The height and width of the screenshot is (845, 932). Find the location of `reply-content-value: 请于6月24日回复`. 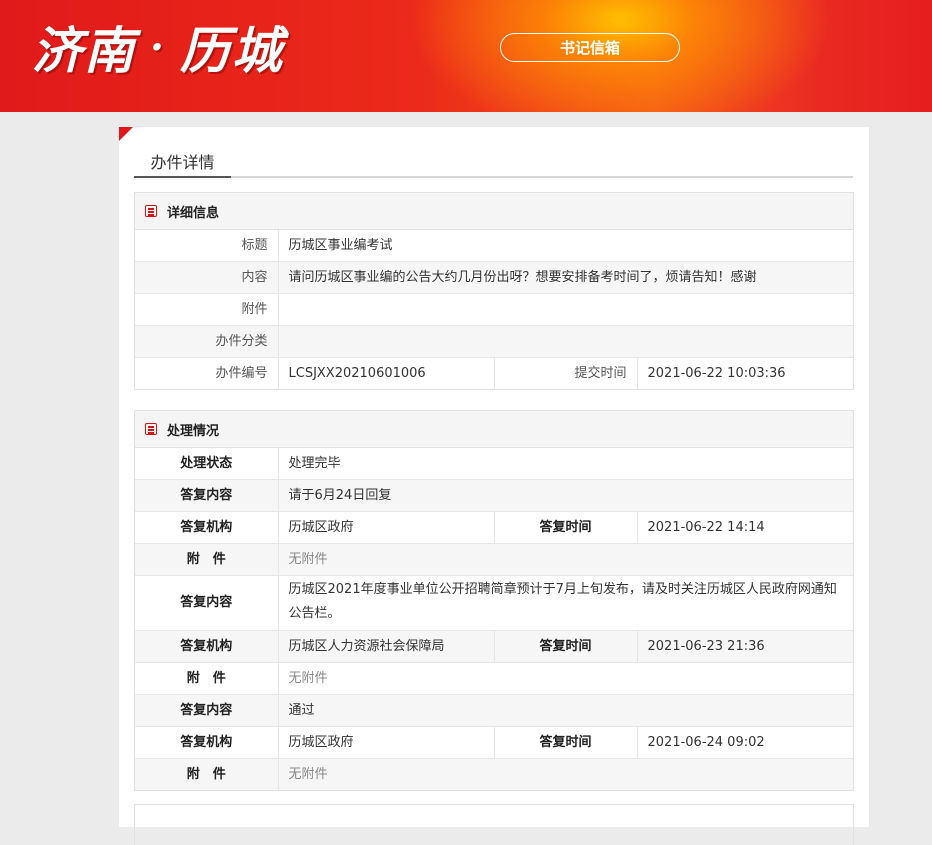

reply-content-value: 请于6月24日回复 is located at coordinates (565, 495).